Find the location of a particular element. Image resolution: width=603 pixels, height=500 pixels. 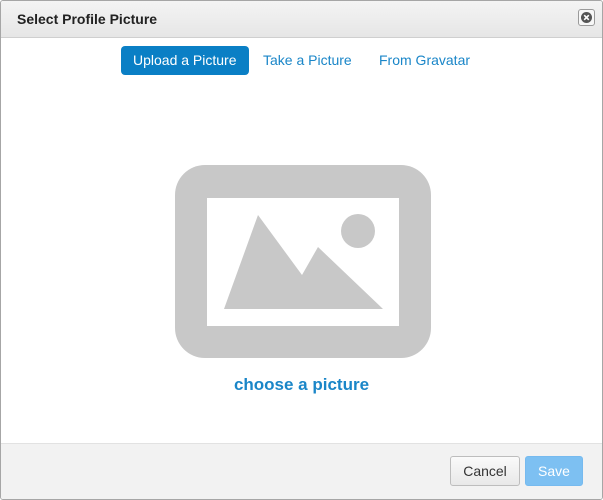

dialog-titlebar: Select Profile Picture is located at coordinates (301, 19).